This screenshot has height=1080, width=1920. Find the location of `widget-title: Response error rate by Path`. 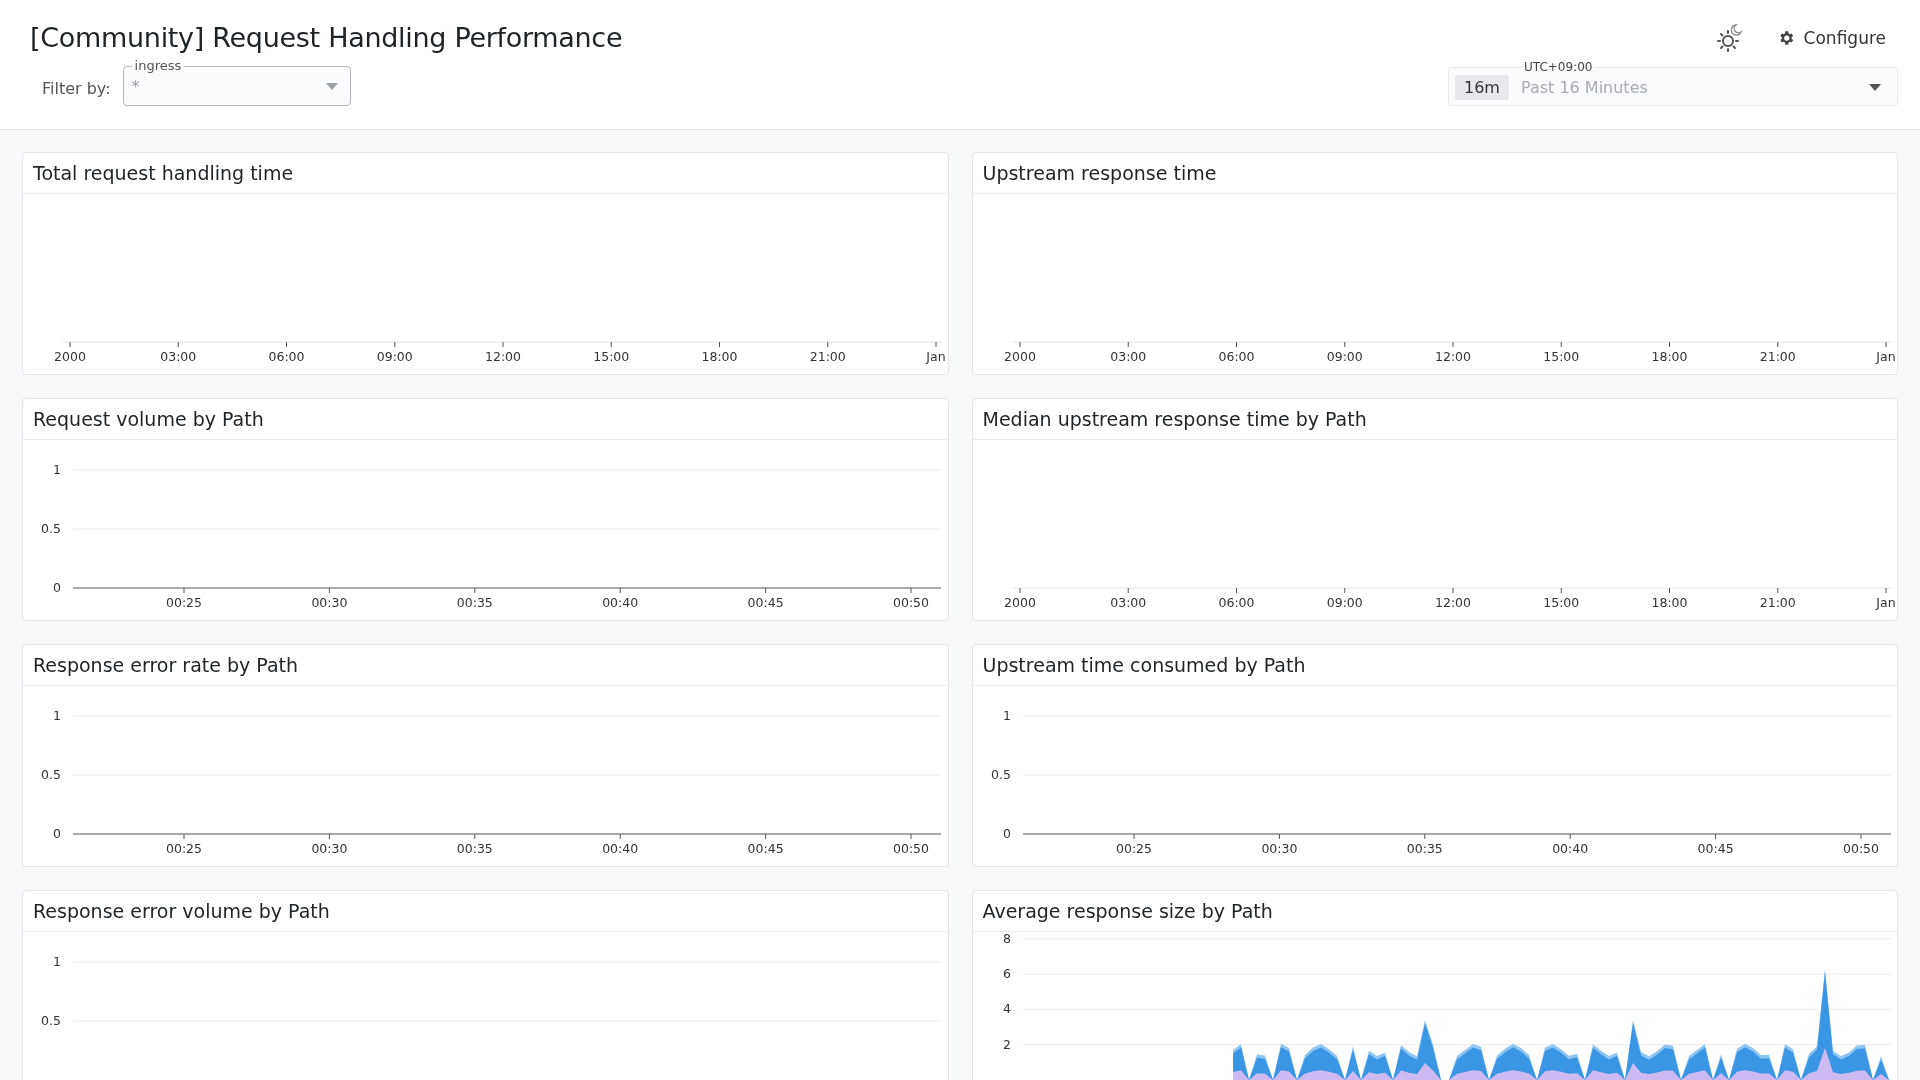

widget-title: Response error rate by Path is located at coordinates (485, 665).